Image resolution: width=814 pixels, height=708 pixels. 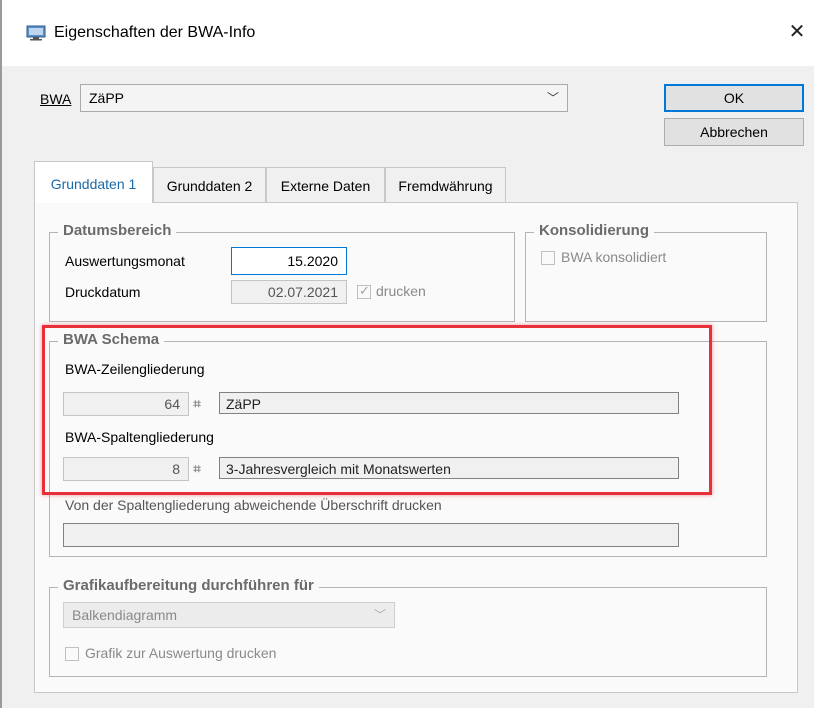 What do you see at coordinates (734, 132) in the screenshot?
I see `cancel-button: Abbrechen` at bounding box center [734, 132].